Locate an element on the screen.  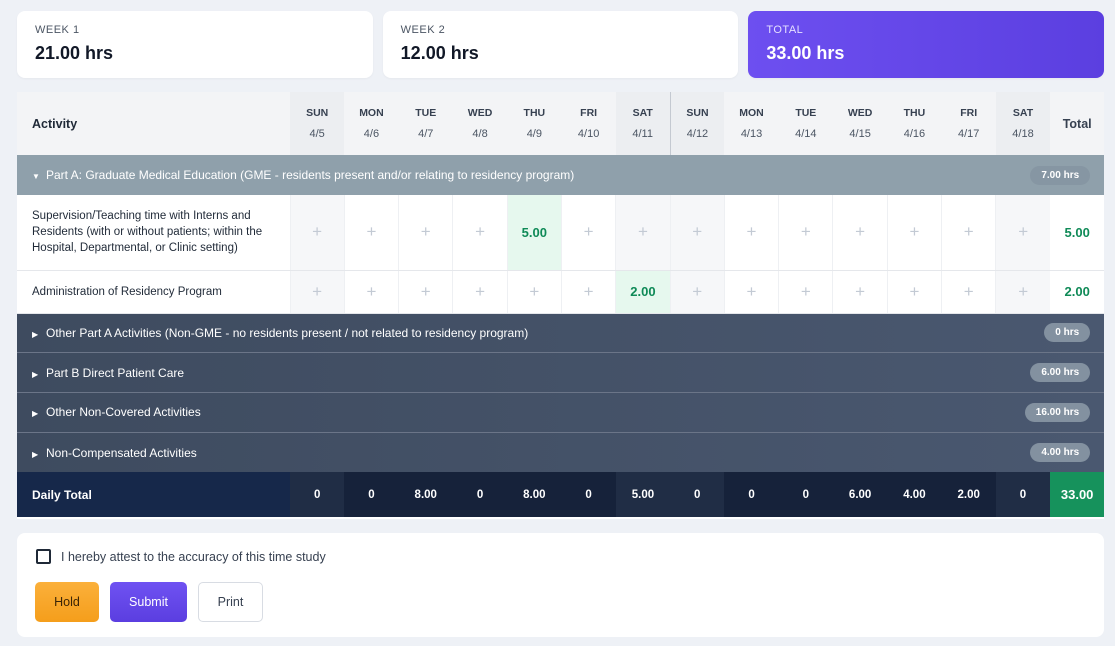
section-title-group: ▶ Part B Direct Patient Care is located at coordinates (108, 373).